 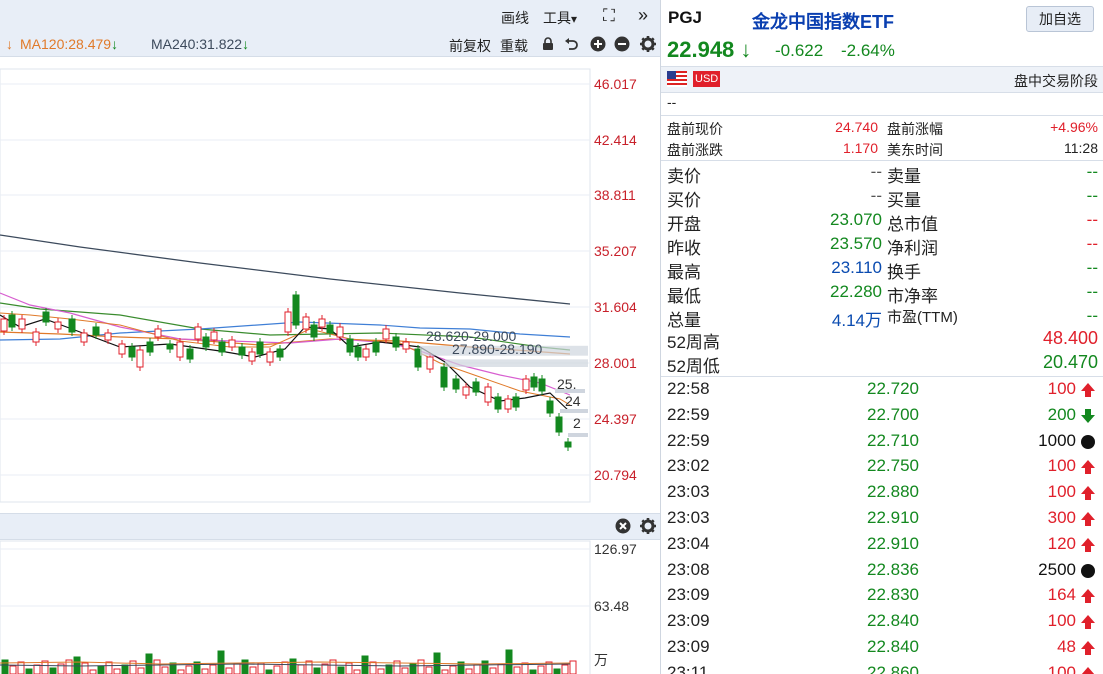 What do you see at coordinates (557, 18) in the screenshot?
I see `tools-menu-label: 工具` at bounding box center [557, 18].